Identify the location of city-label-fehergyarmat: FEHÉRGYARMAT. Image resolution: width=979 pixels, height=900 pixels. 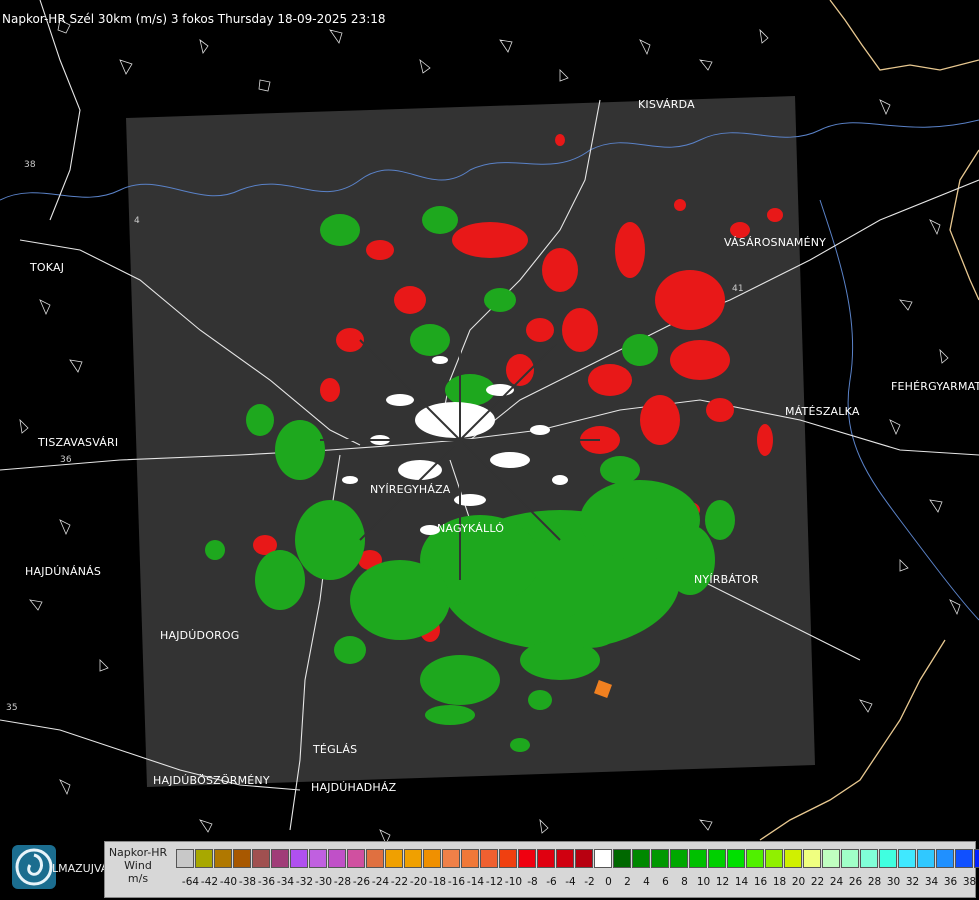
(935, 386).